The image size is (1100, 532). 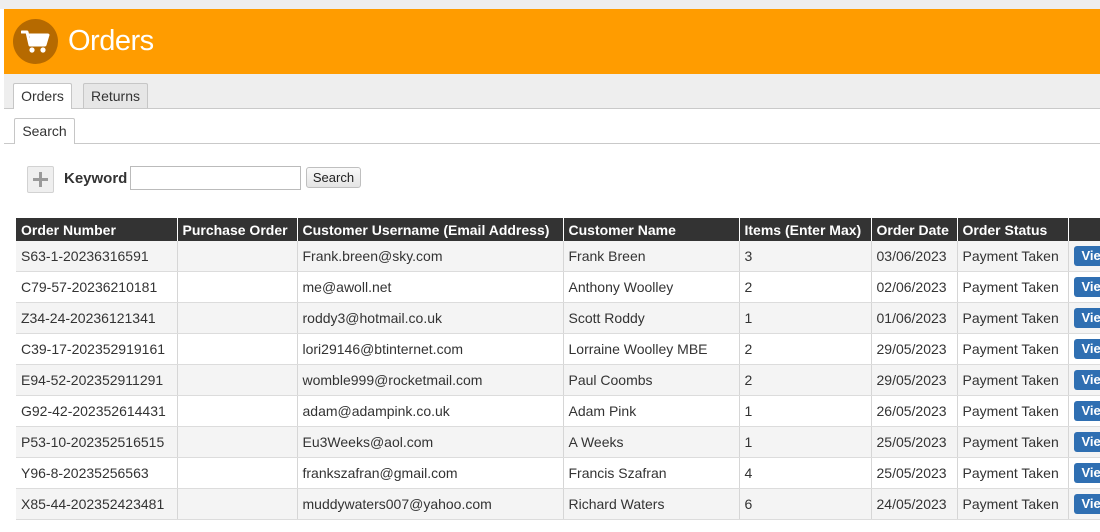 I want to click on search-button: Search, so click(x=333, y=177).